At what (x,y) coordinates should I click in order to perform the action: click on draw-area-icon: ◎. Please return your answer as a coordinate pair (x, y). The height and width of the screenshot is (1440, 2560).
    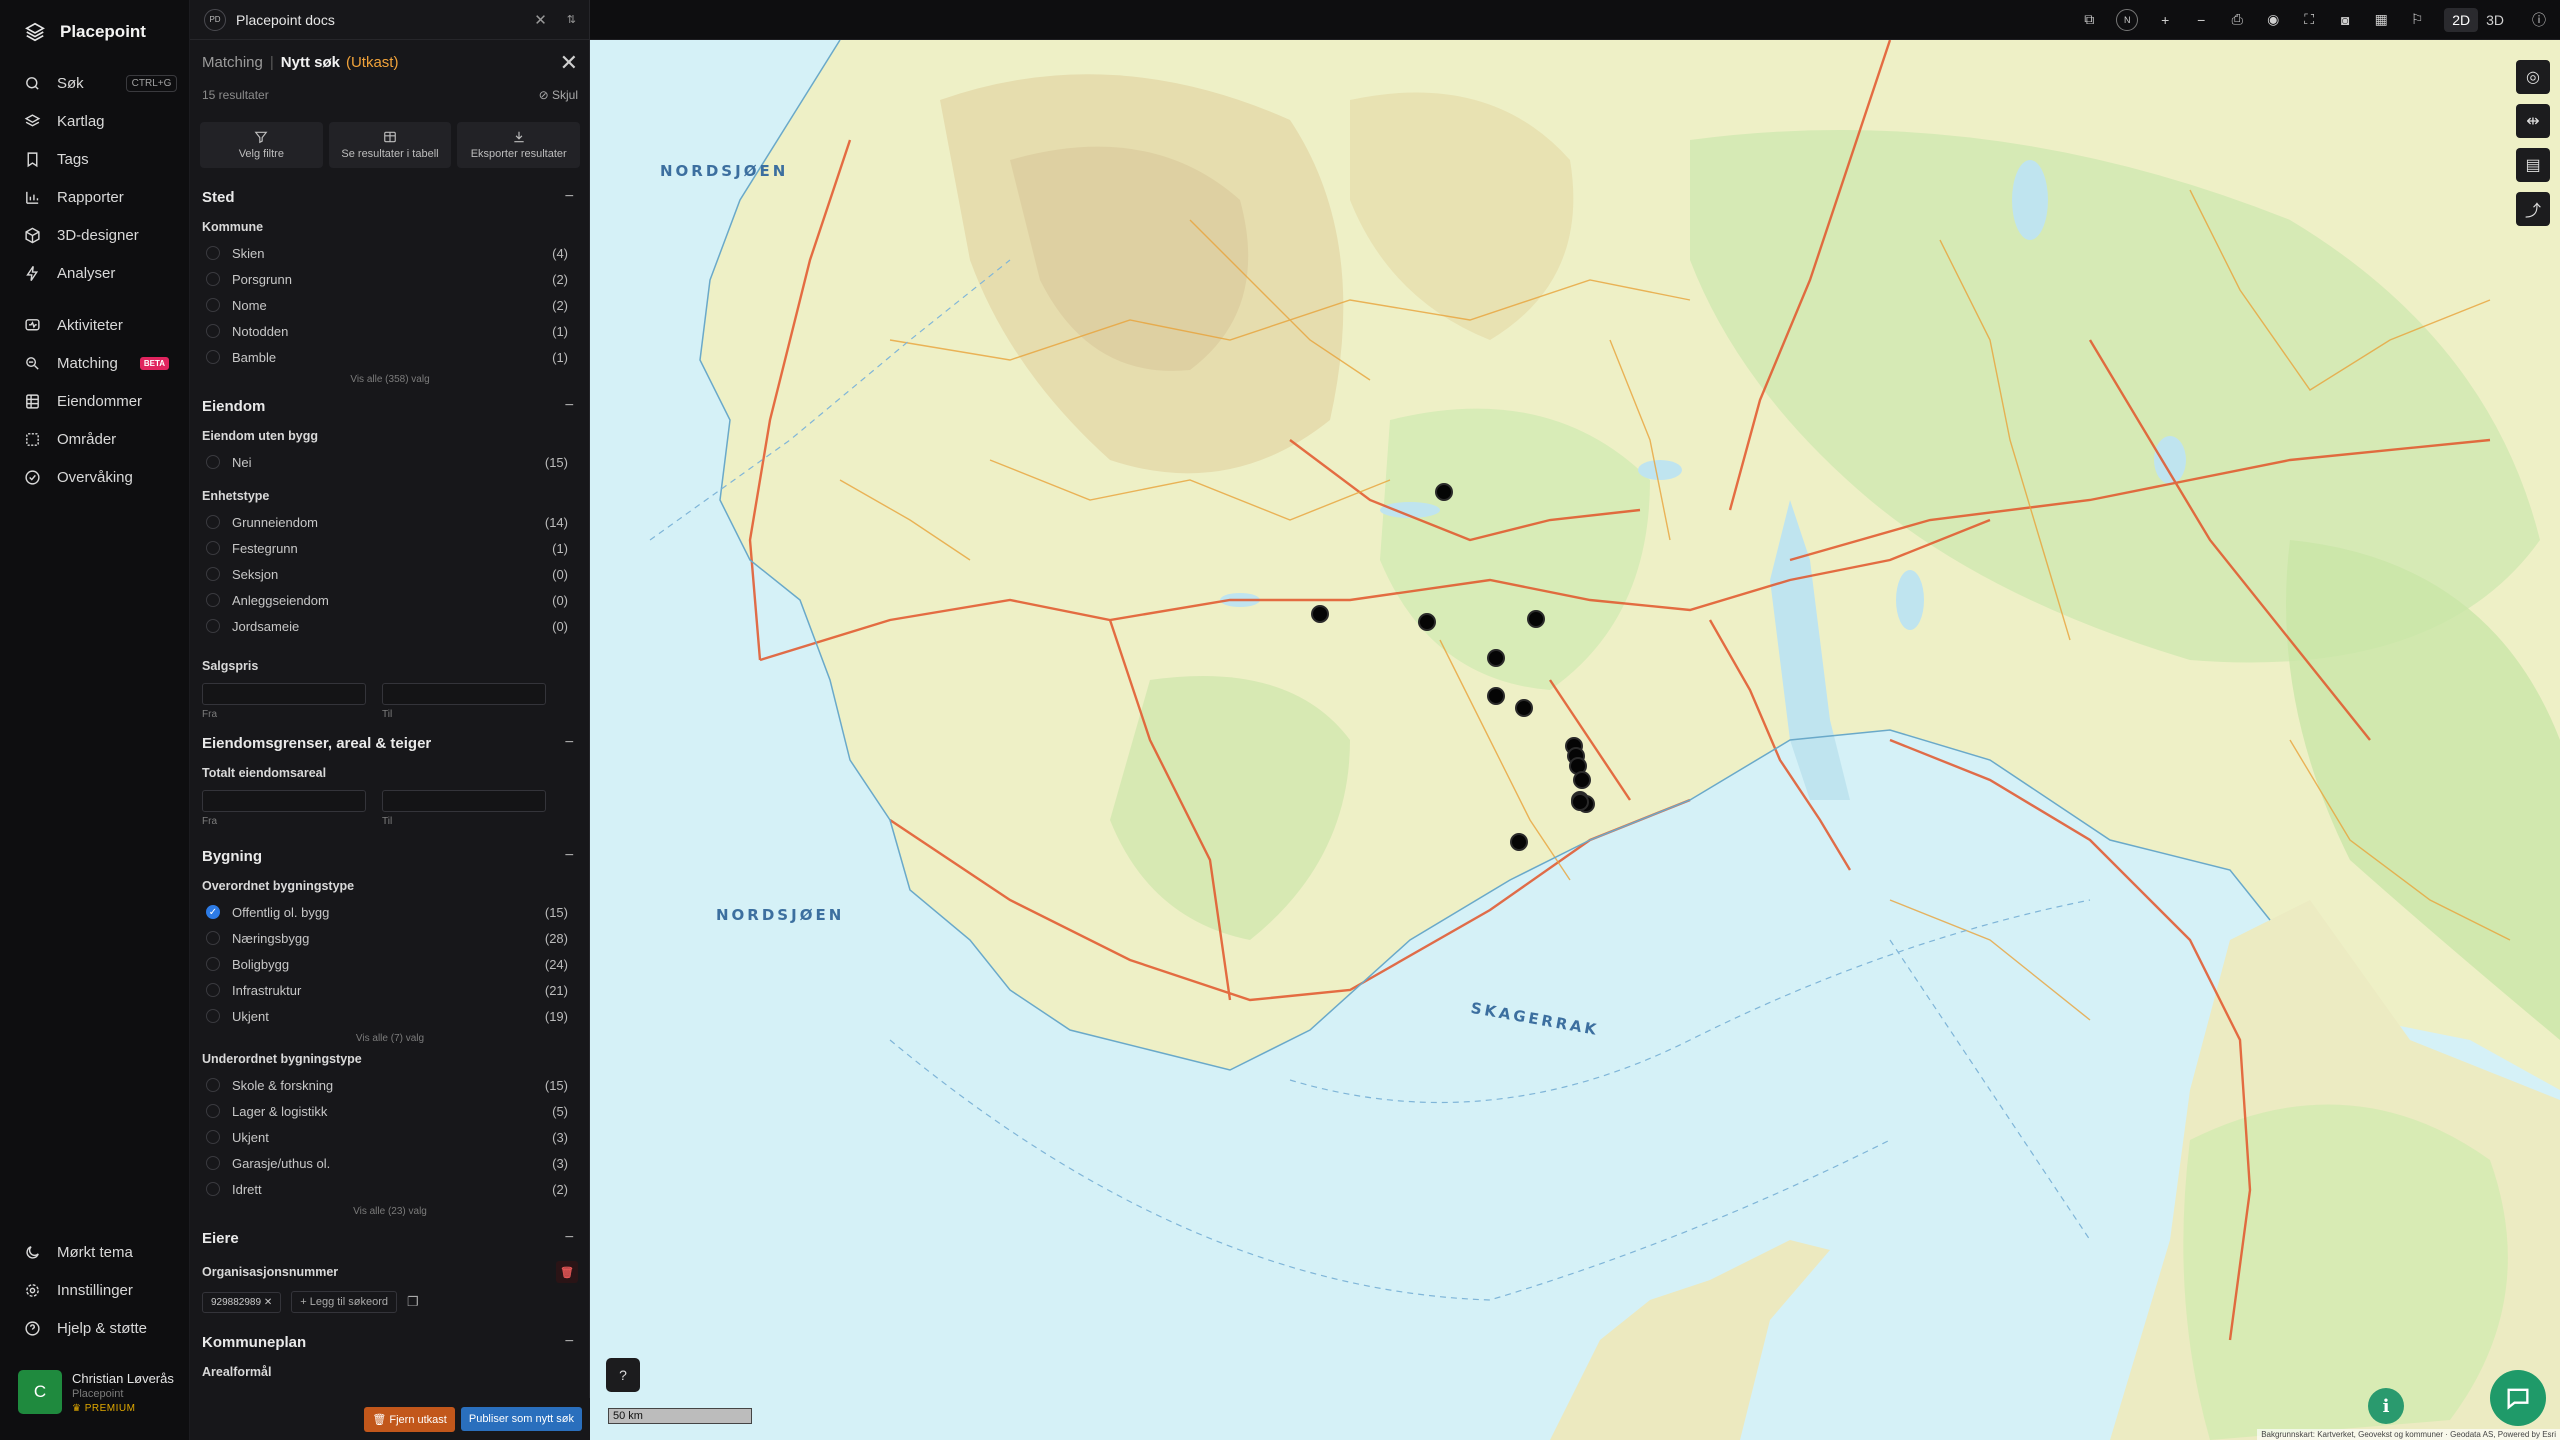
    Looking at the image, I should click on (2533, 77).